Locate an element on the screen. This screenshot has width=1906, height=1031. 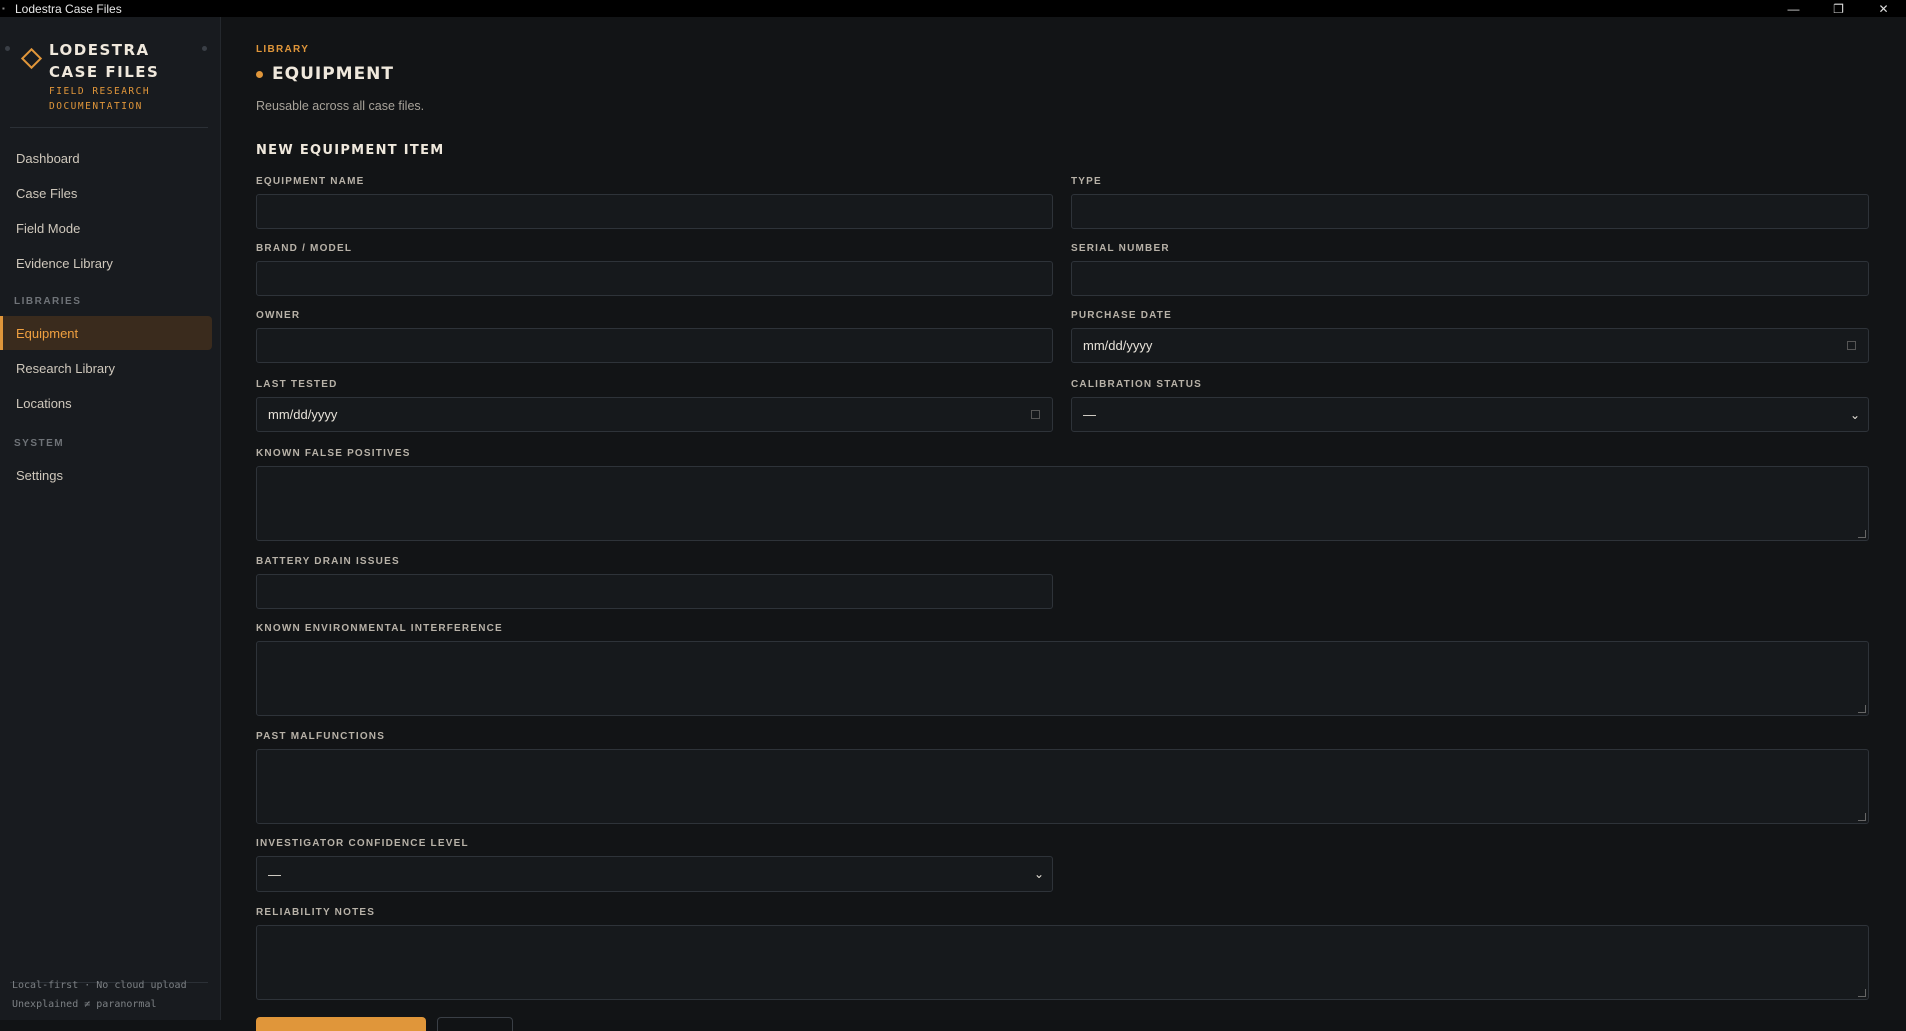
page-subtitle: Reusable across all case files. is located at coordinates (340, 106).